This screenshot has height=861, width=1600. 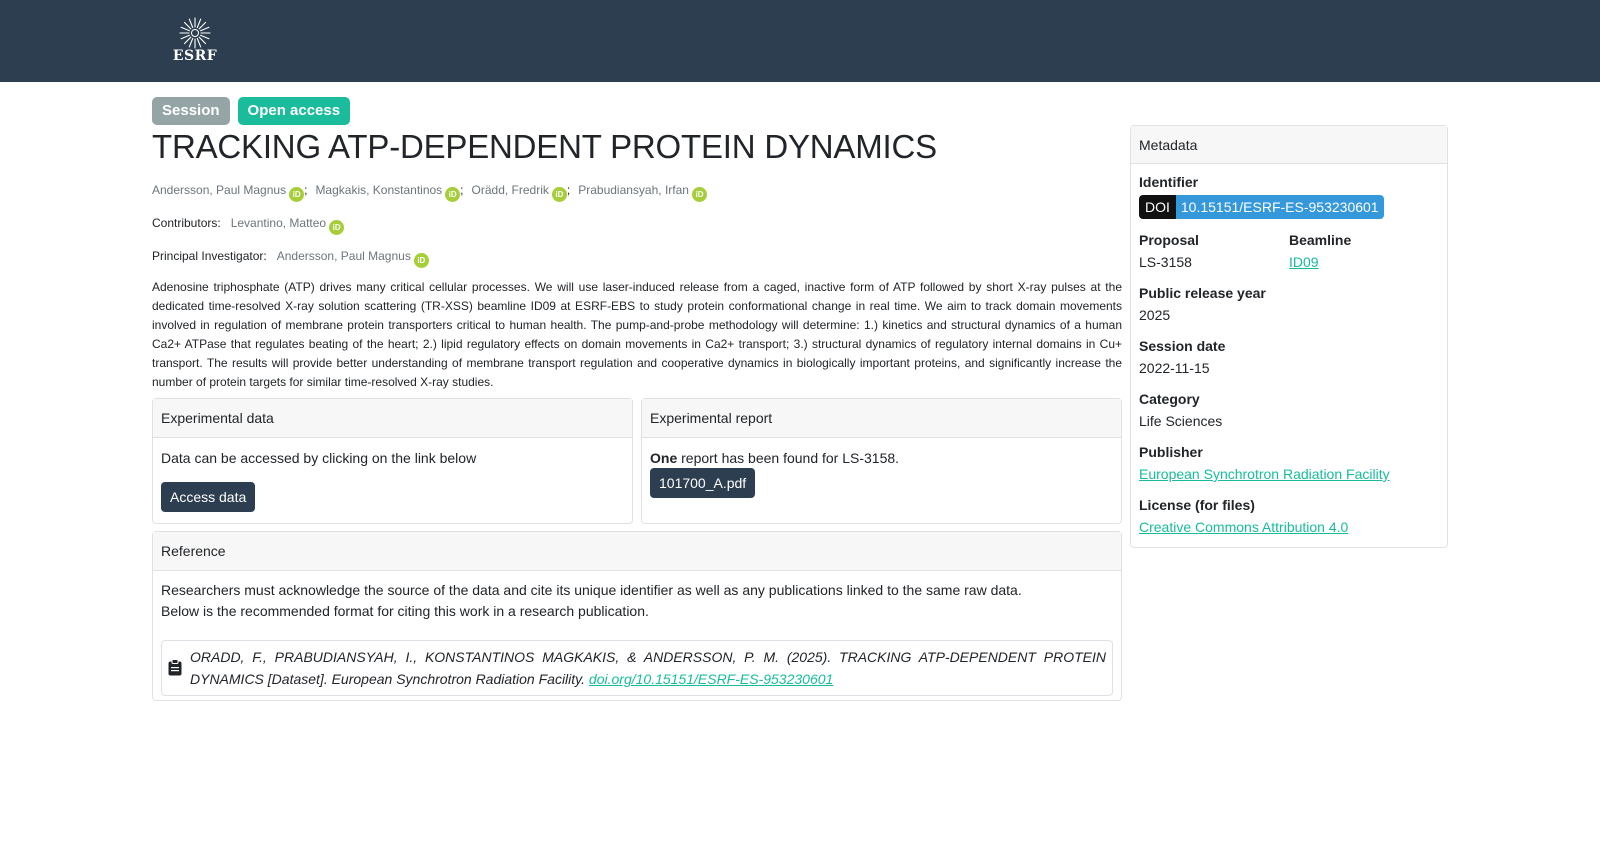 What do you see at coordinates (790, 458) in the screenshot?
I see `report-text: report has been found for LS-3158.` at bounding box center [790, 458].